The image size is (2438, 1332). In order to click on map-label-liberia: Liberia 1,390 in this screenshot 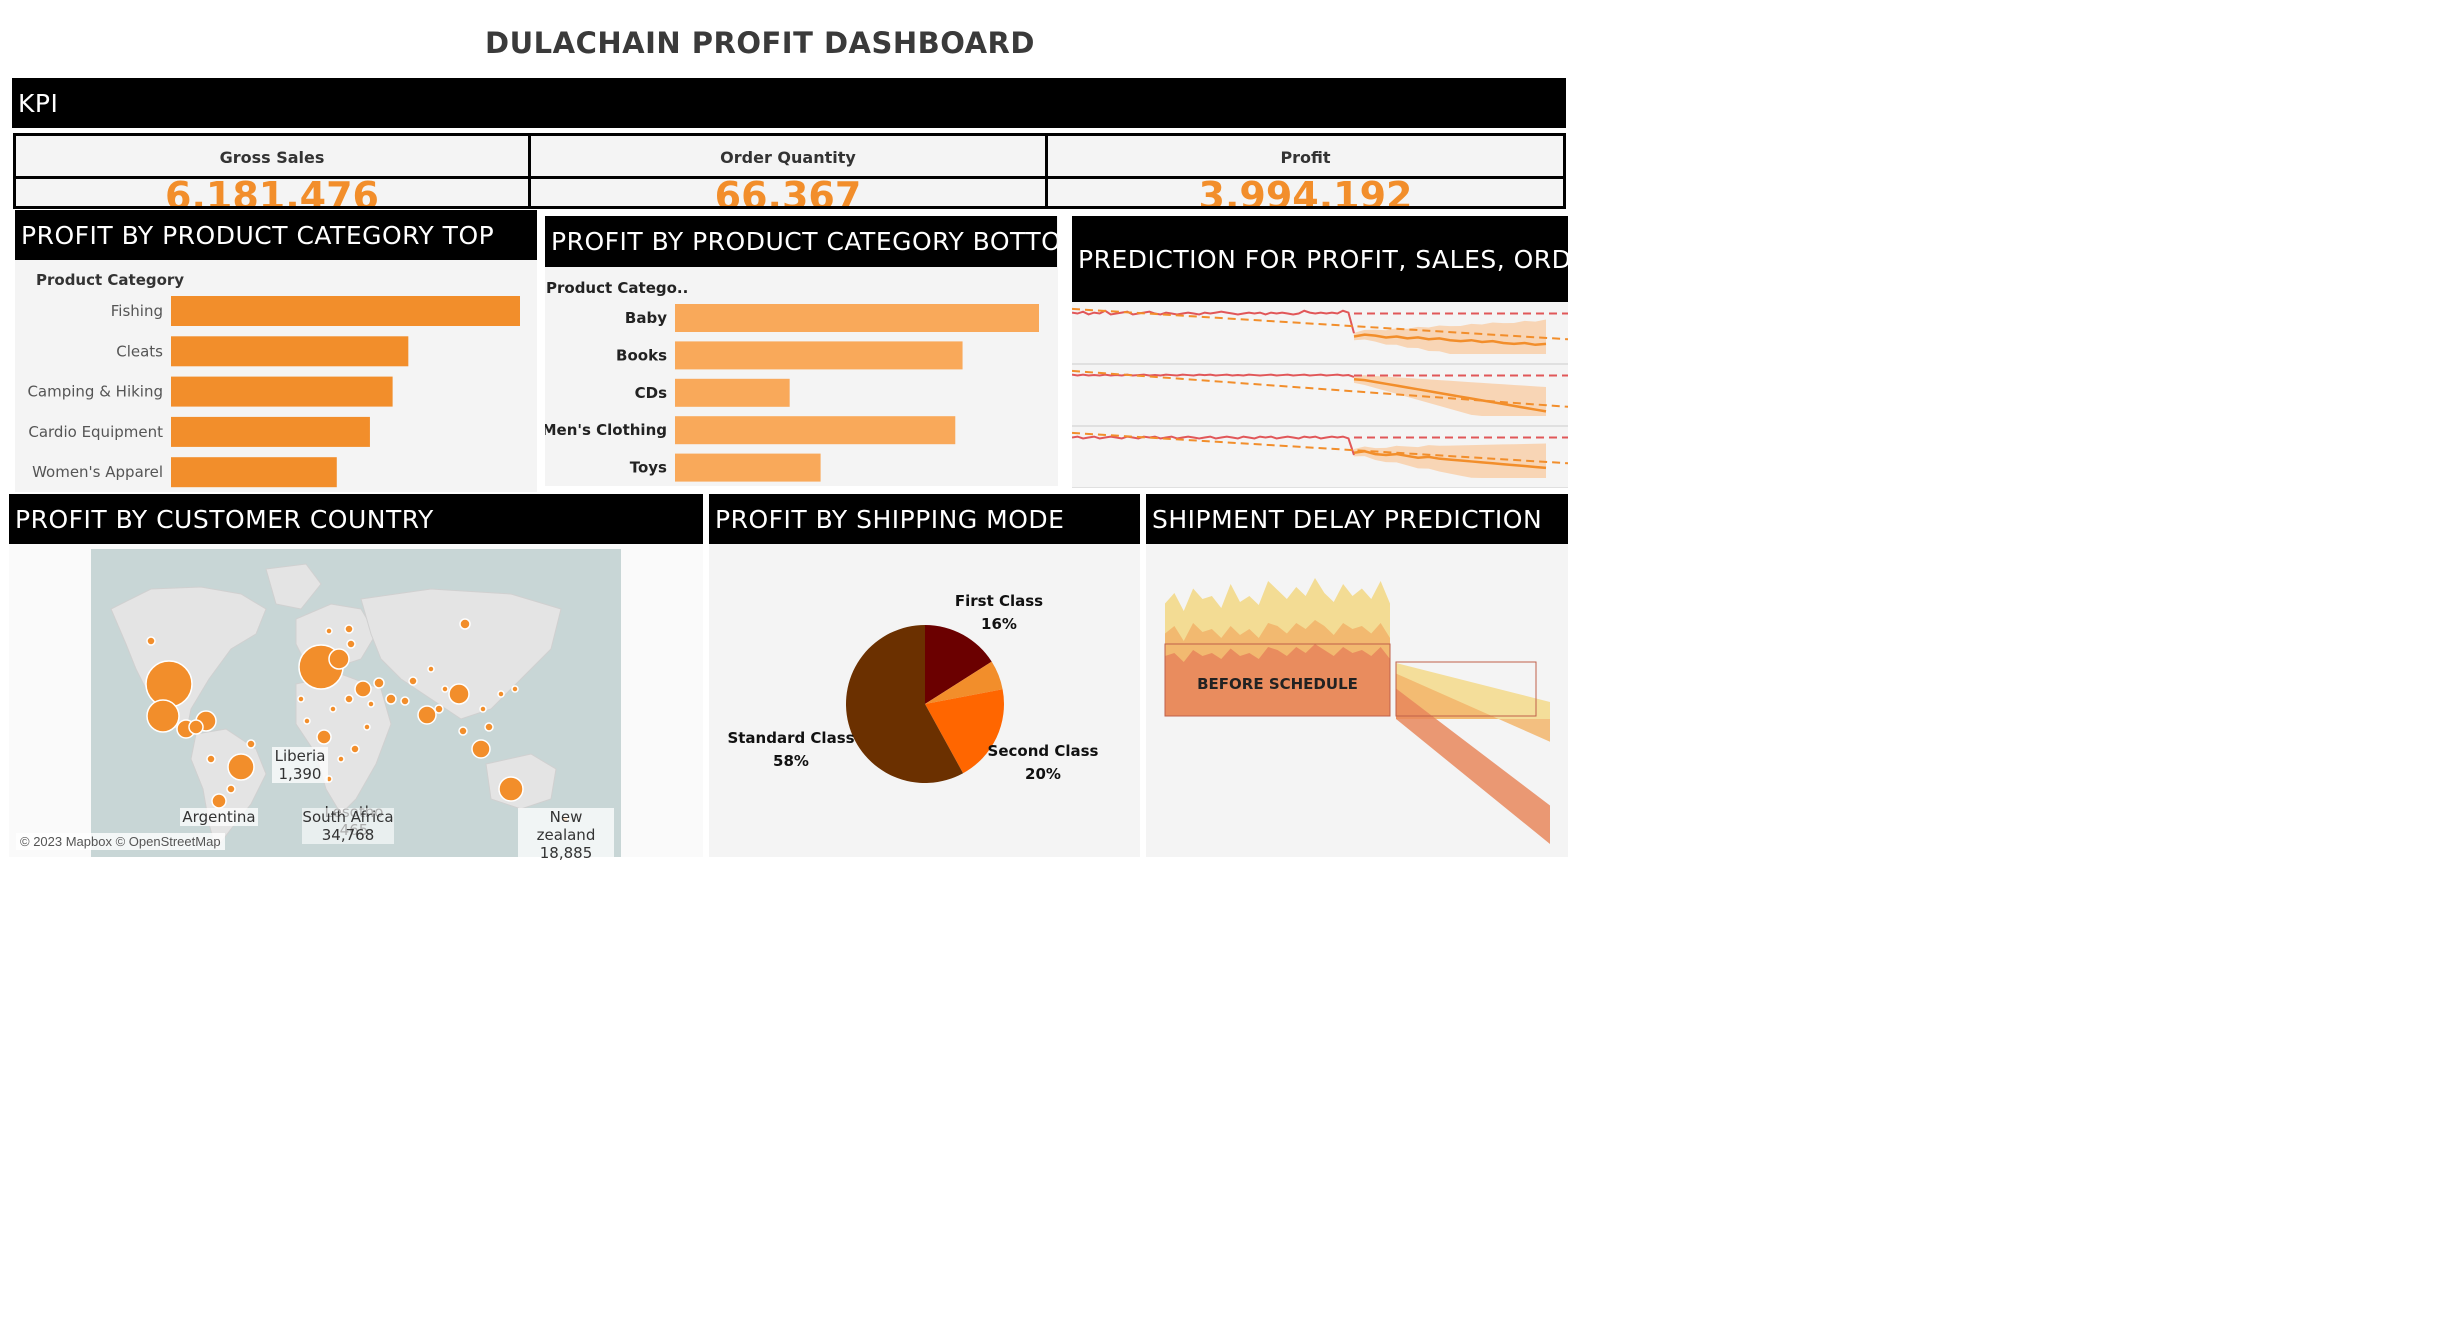, I will do `click(300, 765)`.